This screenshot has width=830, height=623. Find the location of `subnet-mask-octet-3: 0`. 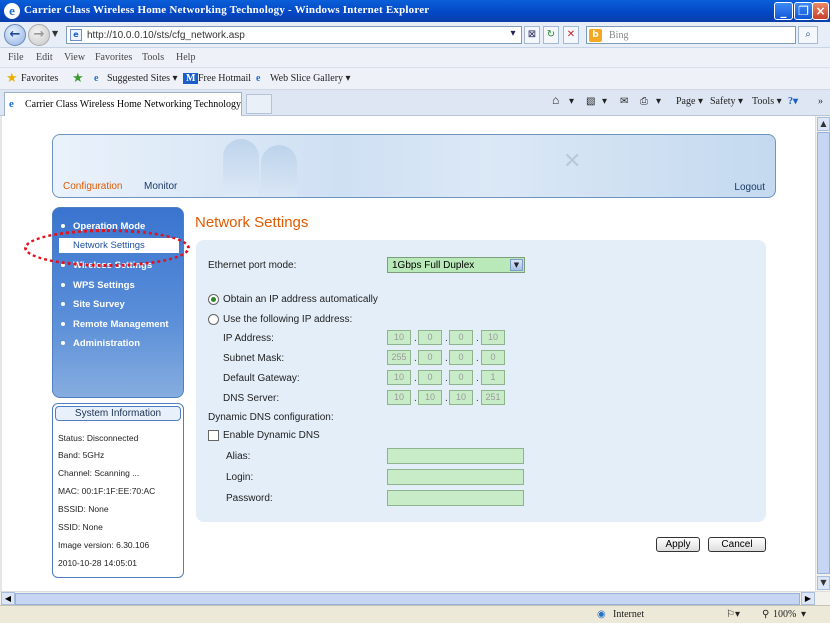

subnet-mask-octet-3: 0 is located at coordinates (461, 357).